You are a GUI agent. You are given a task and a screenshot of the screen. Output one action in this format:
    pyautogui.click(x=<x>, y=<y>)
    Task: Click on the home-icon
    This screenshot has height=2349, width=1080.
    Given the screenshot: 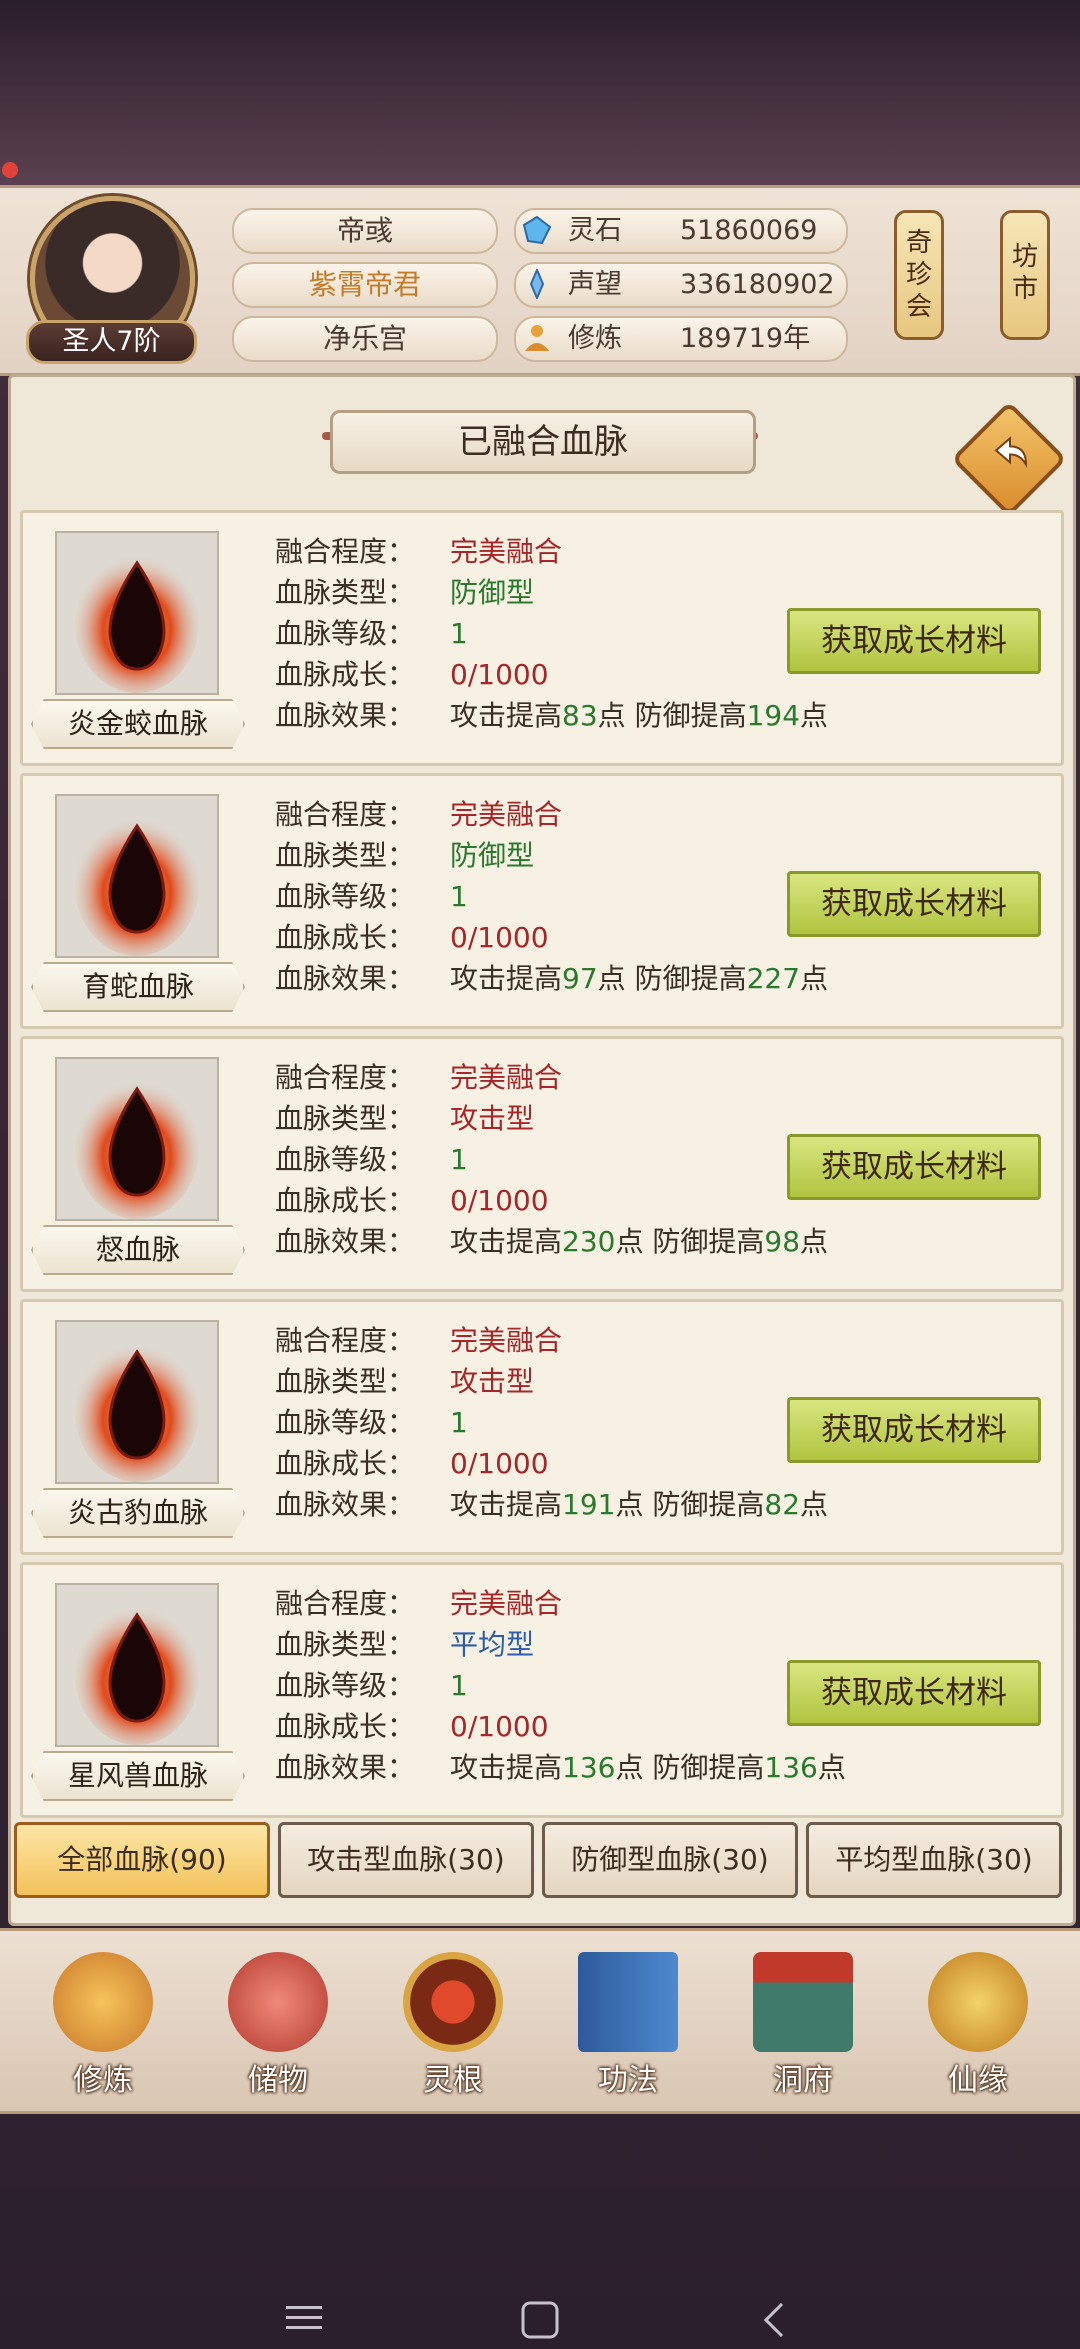 What is the action you would take?
    pyautogui.click(x=540, y=2320)
    